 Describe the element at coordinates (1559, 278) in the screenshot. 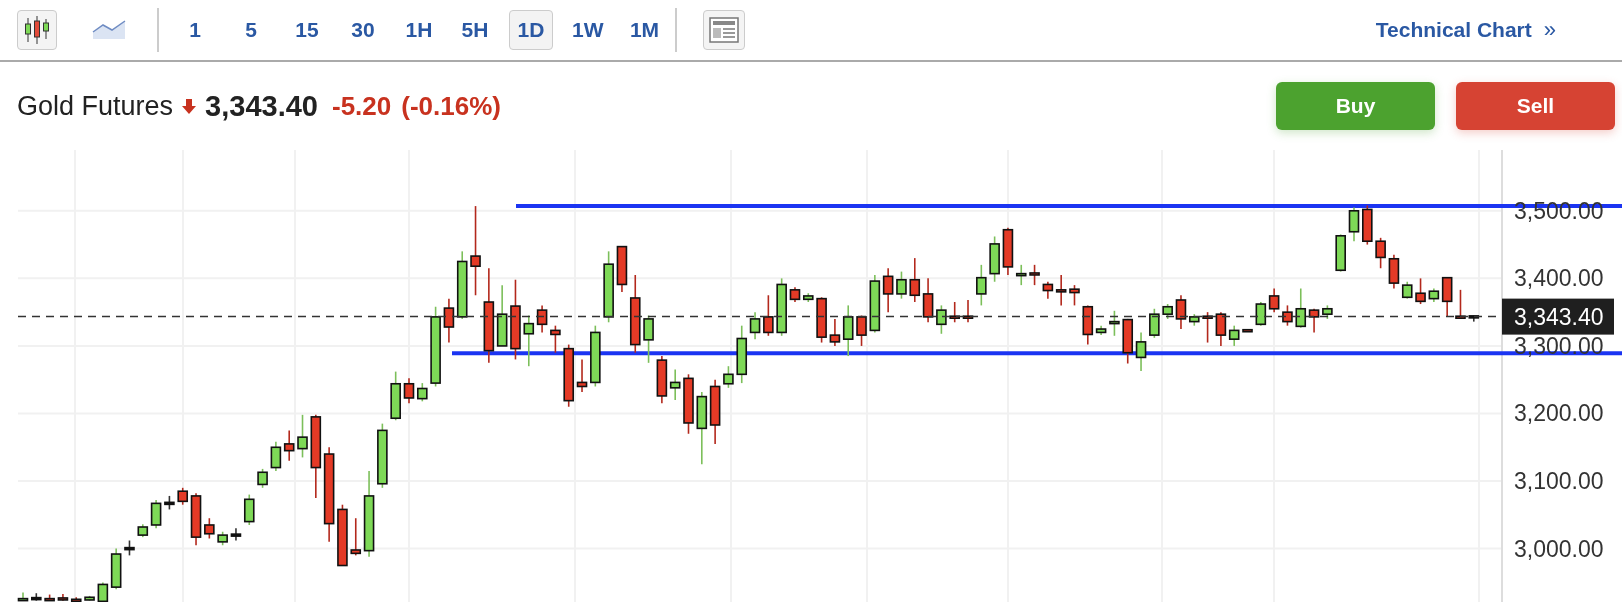

I see `axis-label: 3,400.00` at that location.